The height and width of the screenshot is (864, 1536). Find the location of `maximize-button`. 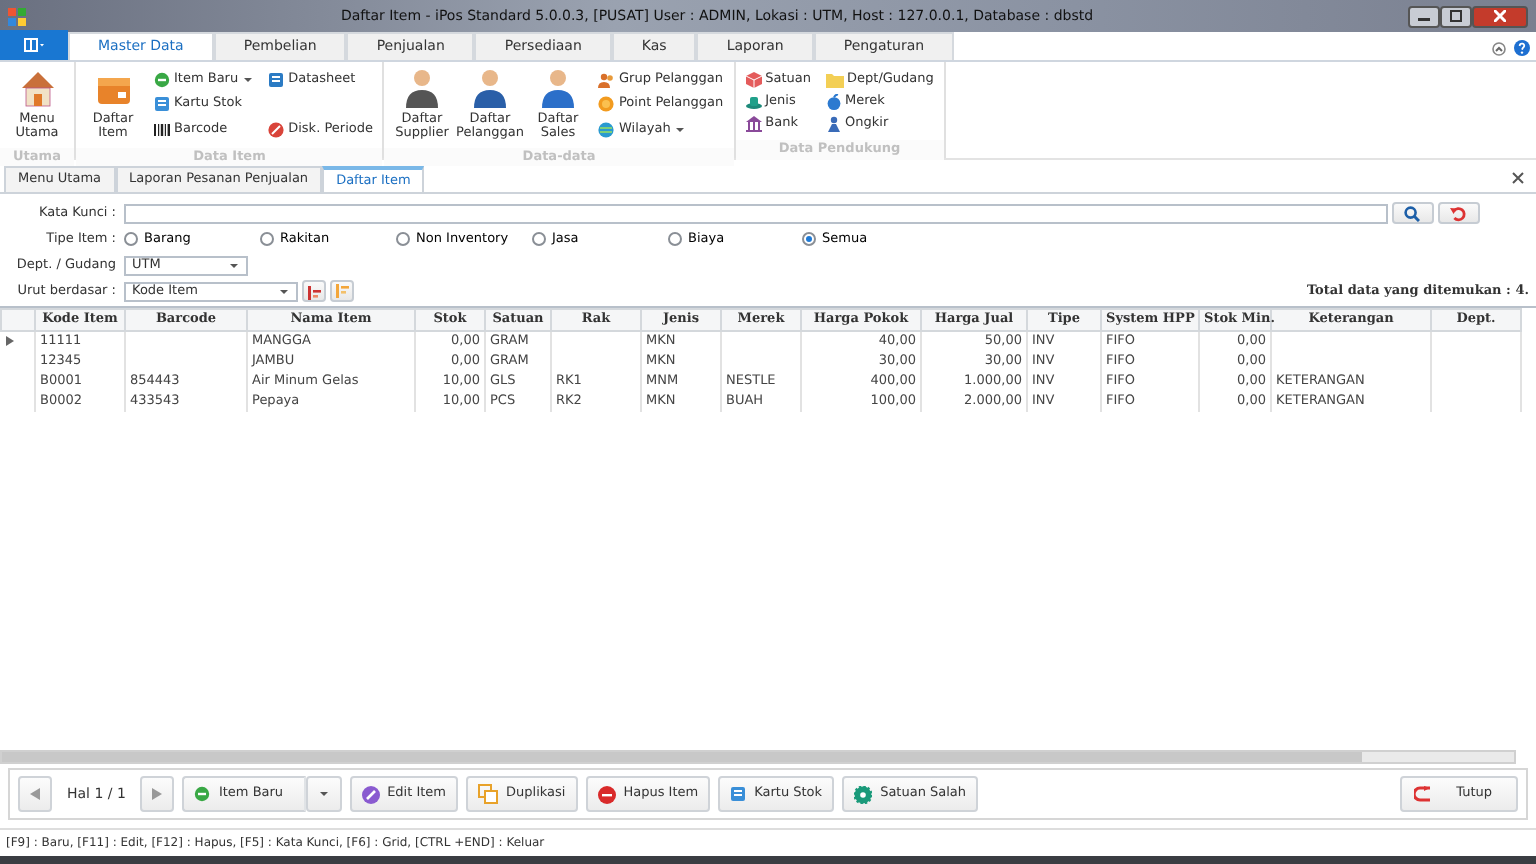

maximize-button is located at coordinates (1456, 16).